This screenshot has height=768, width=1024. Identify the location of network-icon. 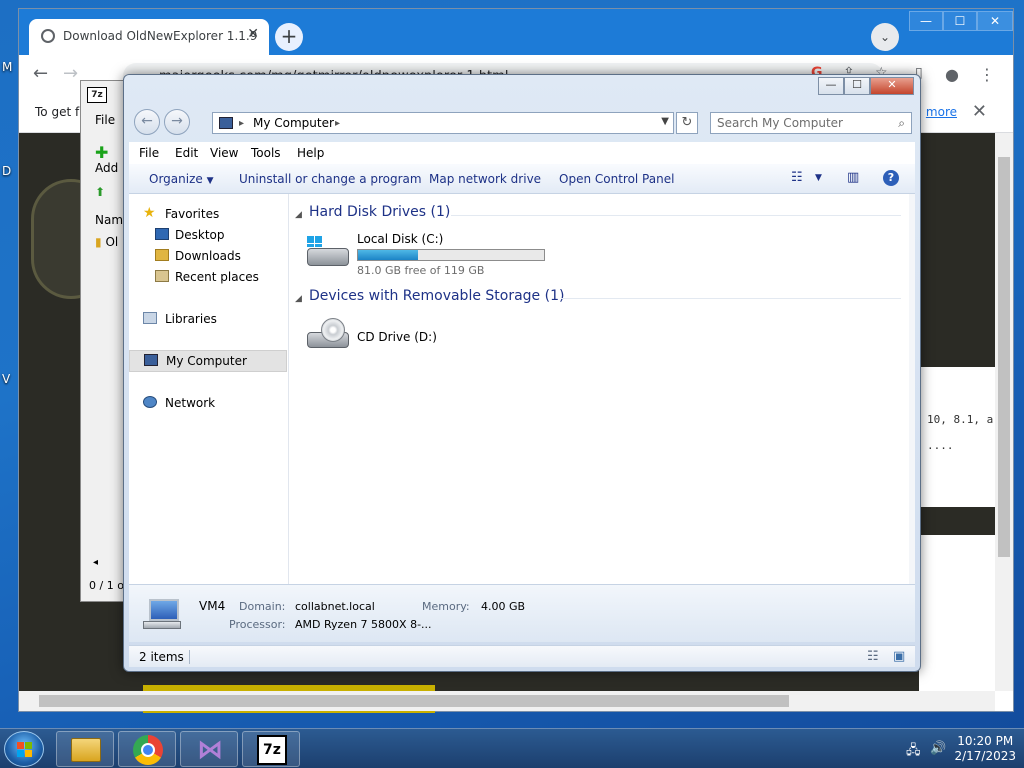
(150, 402).